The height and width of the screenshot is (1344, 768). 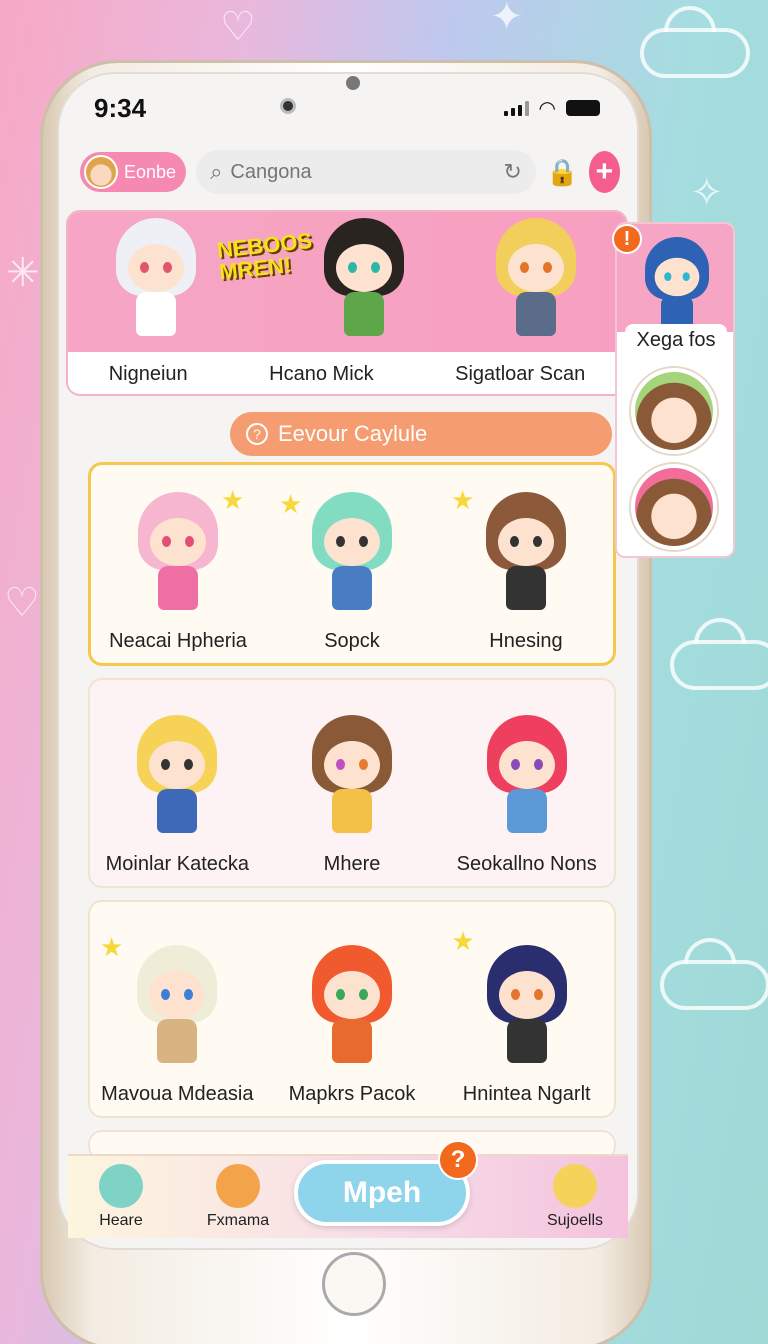 I want to click on avatar, so click(x=101, y=172).